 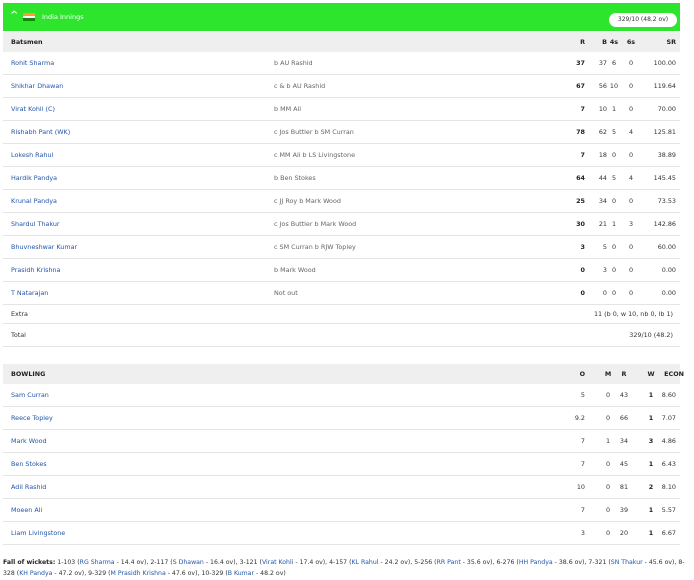 I want to click on runs-conceded-value: 43, so click(x=624, y=395).